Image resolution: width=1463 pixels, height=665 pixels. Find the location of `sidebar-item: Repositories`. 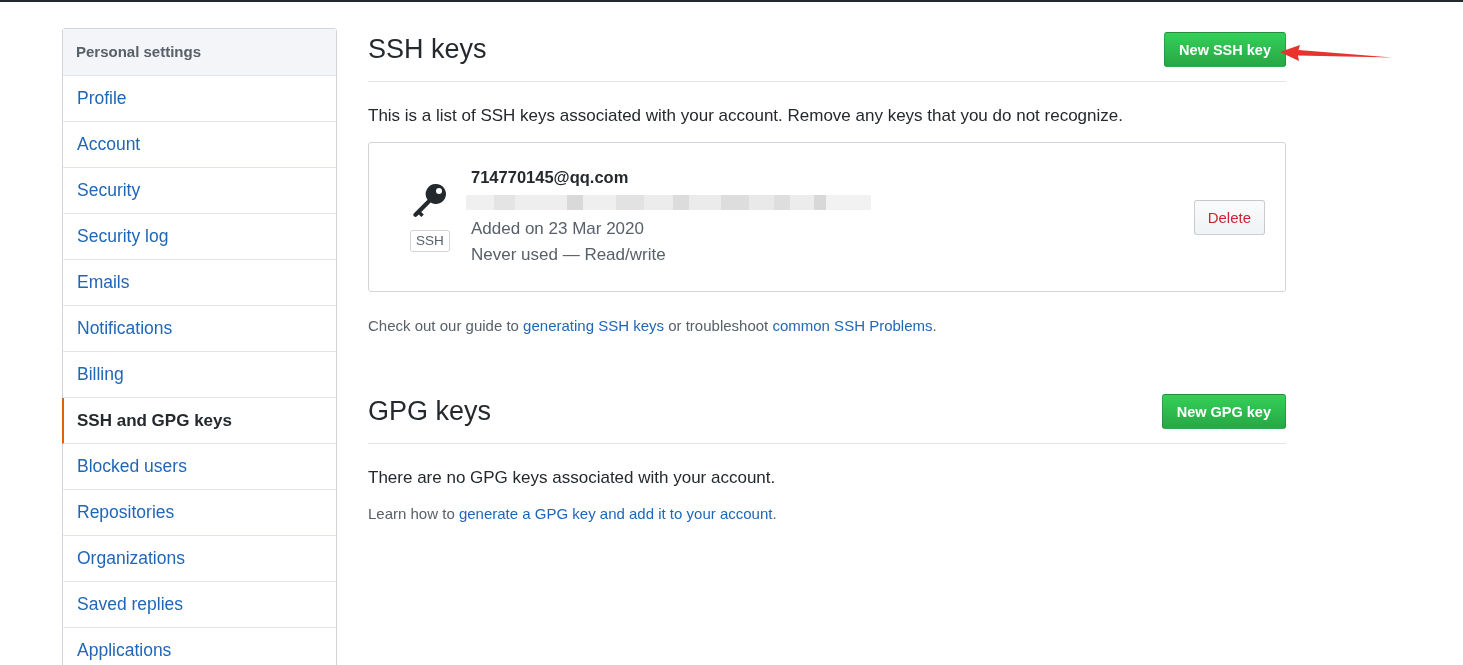

sidebar-item: Repositories is located at coordinates (199, 513).